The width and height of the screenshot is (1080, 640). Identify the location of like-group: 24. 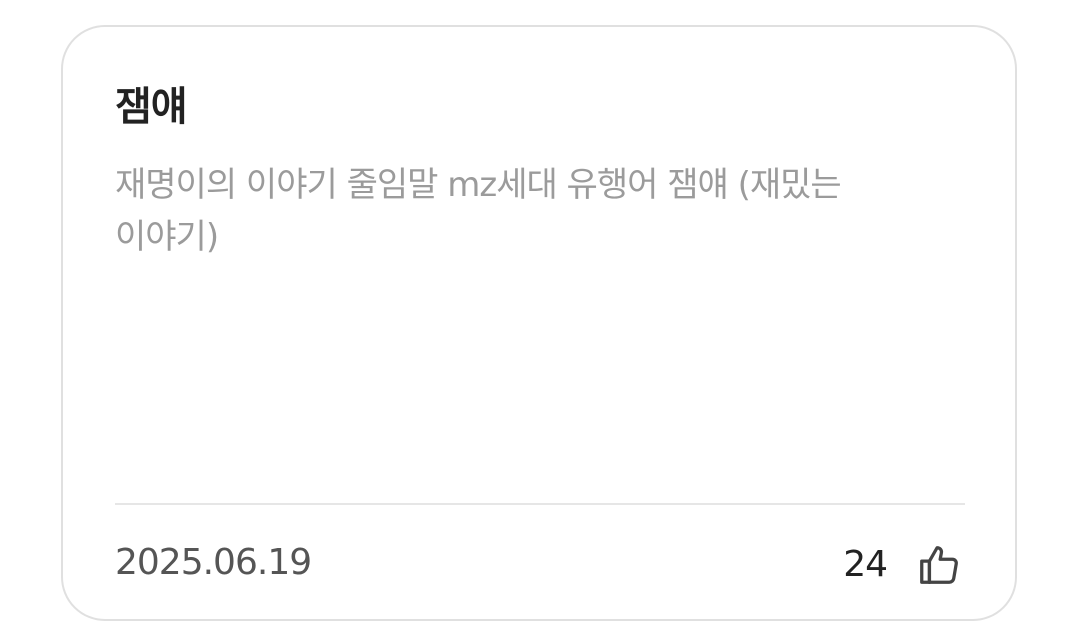
(903, 565).